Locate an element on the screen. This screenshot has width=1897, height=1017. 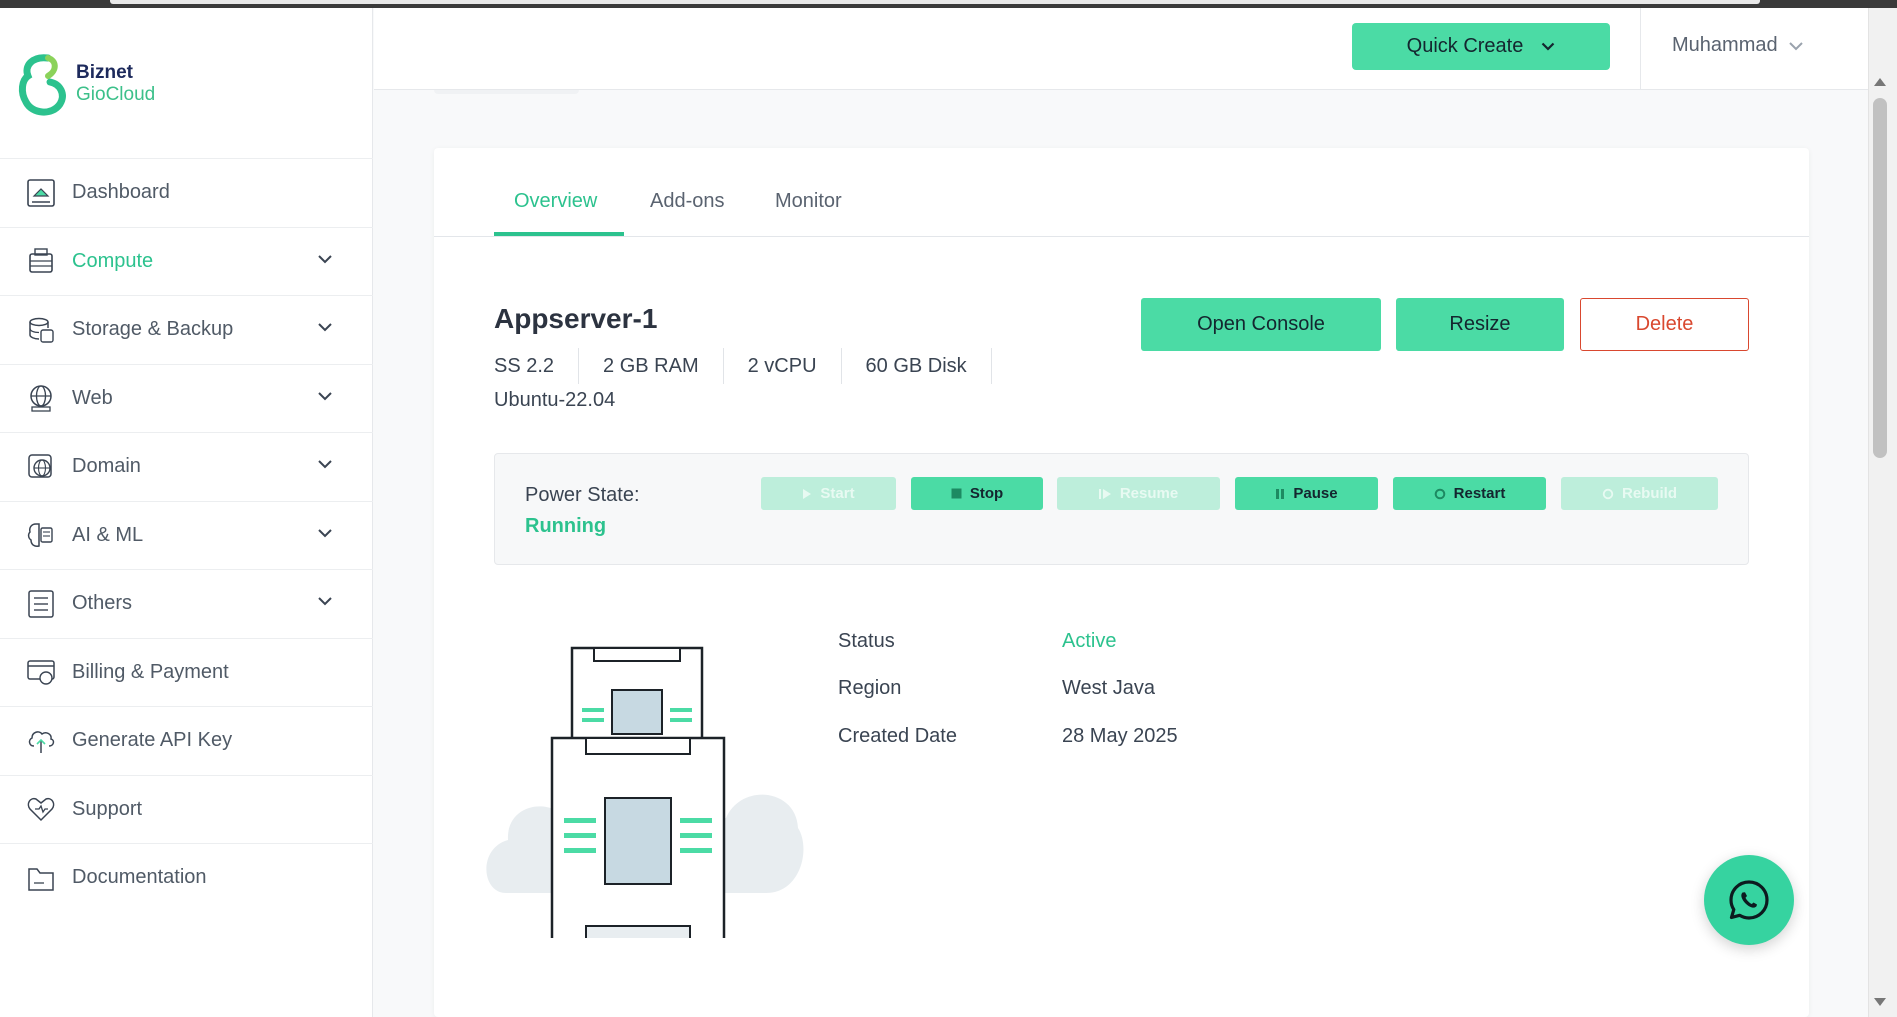
pause-button: Pause is located at coordinates (1306, 493).